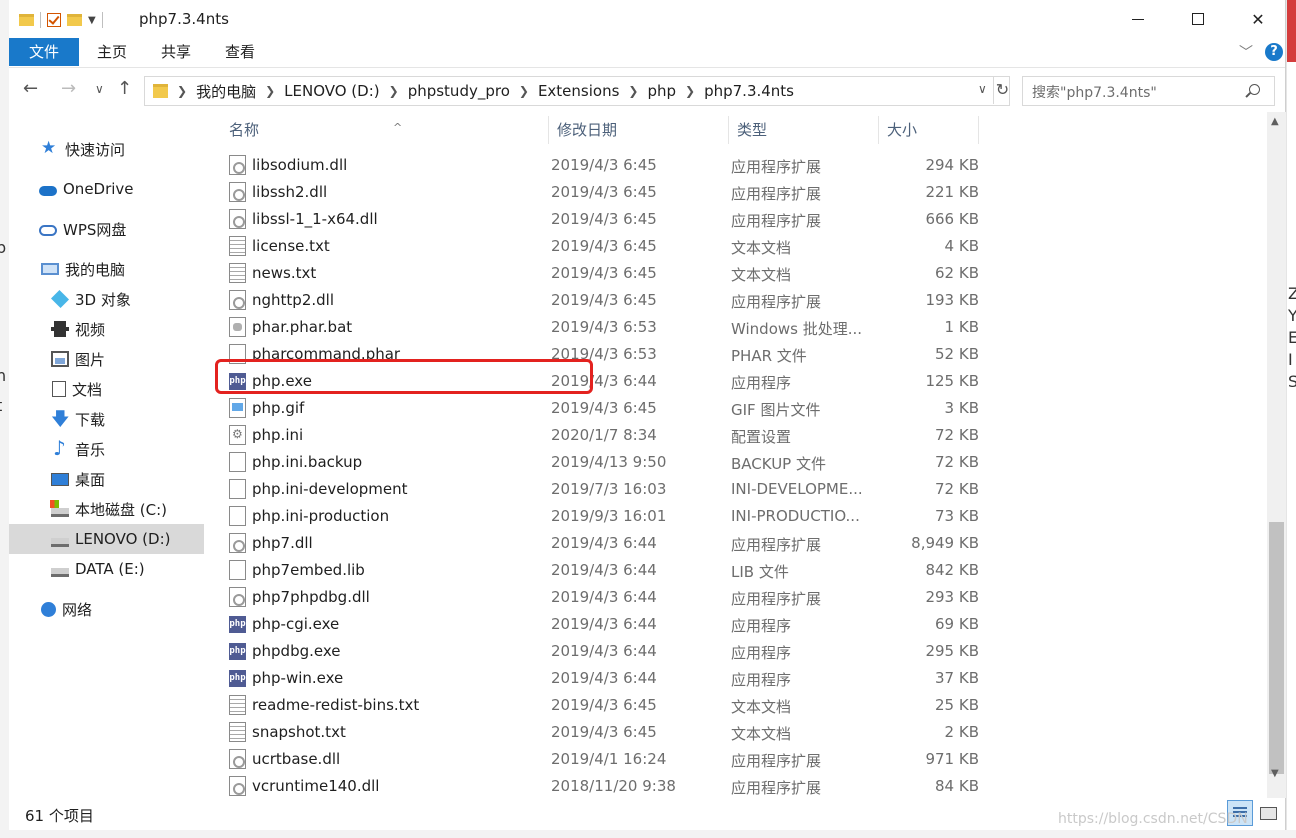  What do you see at coordinates (1276, 455) in the screenshot?
I see `vertical-scrollbar: ▲ ▼` at bounding box center [1276, 455].